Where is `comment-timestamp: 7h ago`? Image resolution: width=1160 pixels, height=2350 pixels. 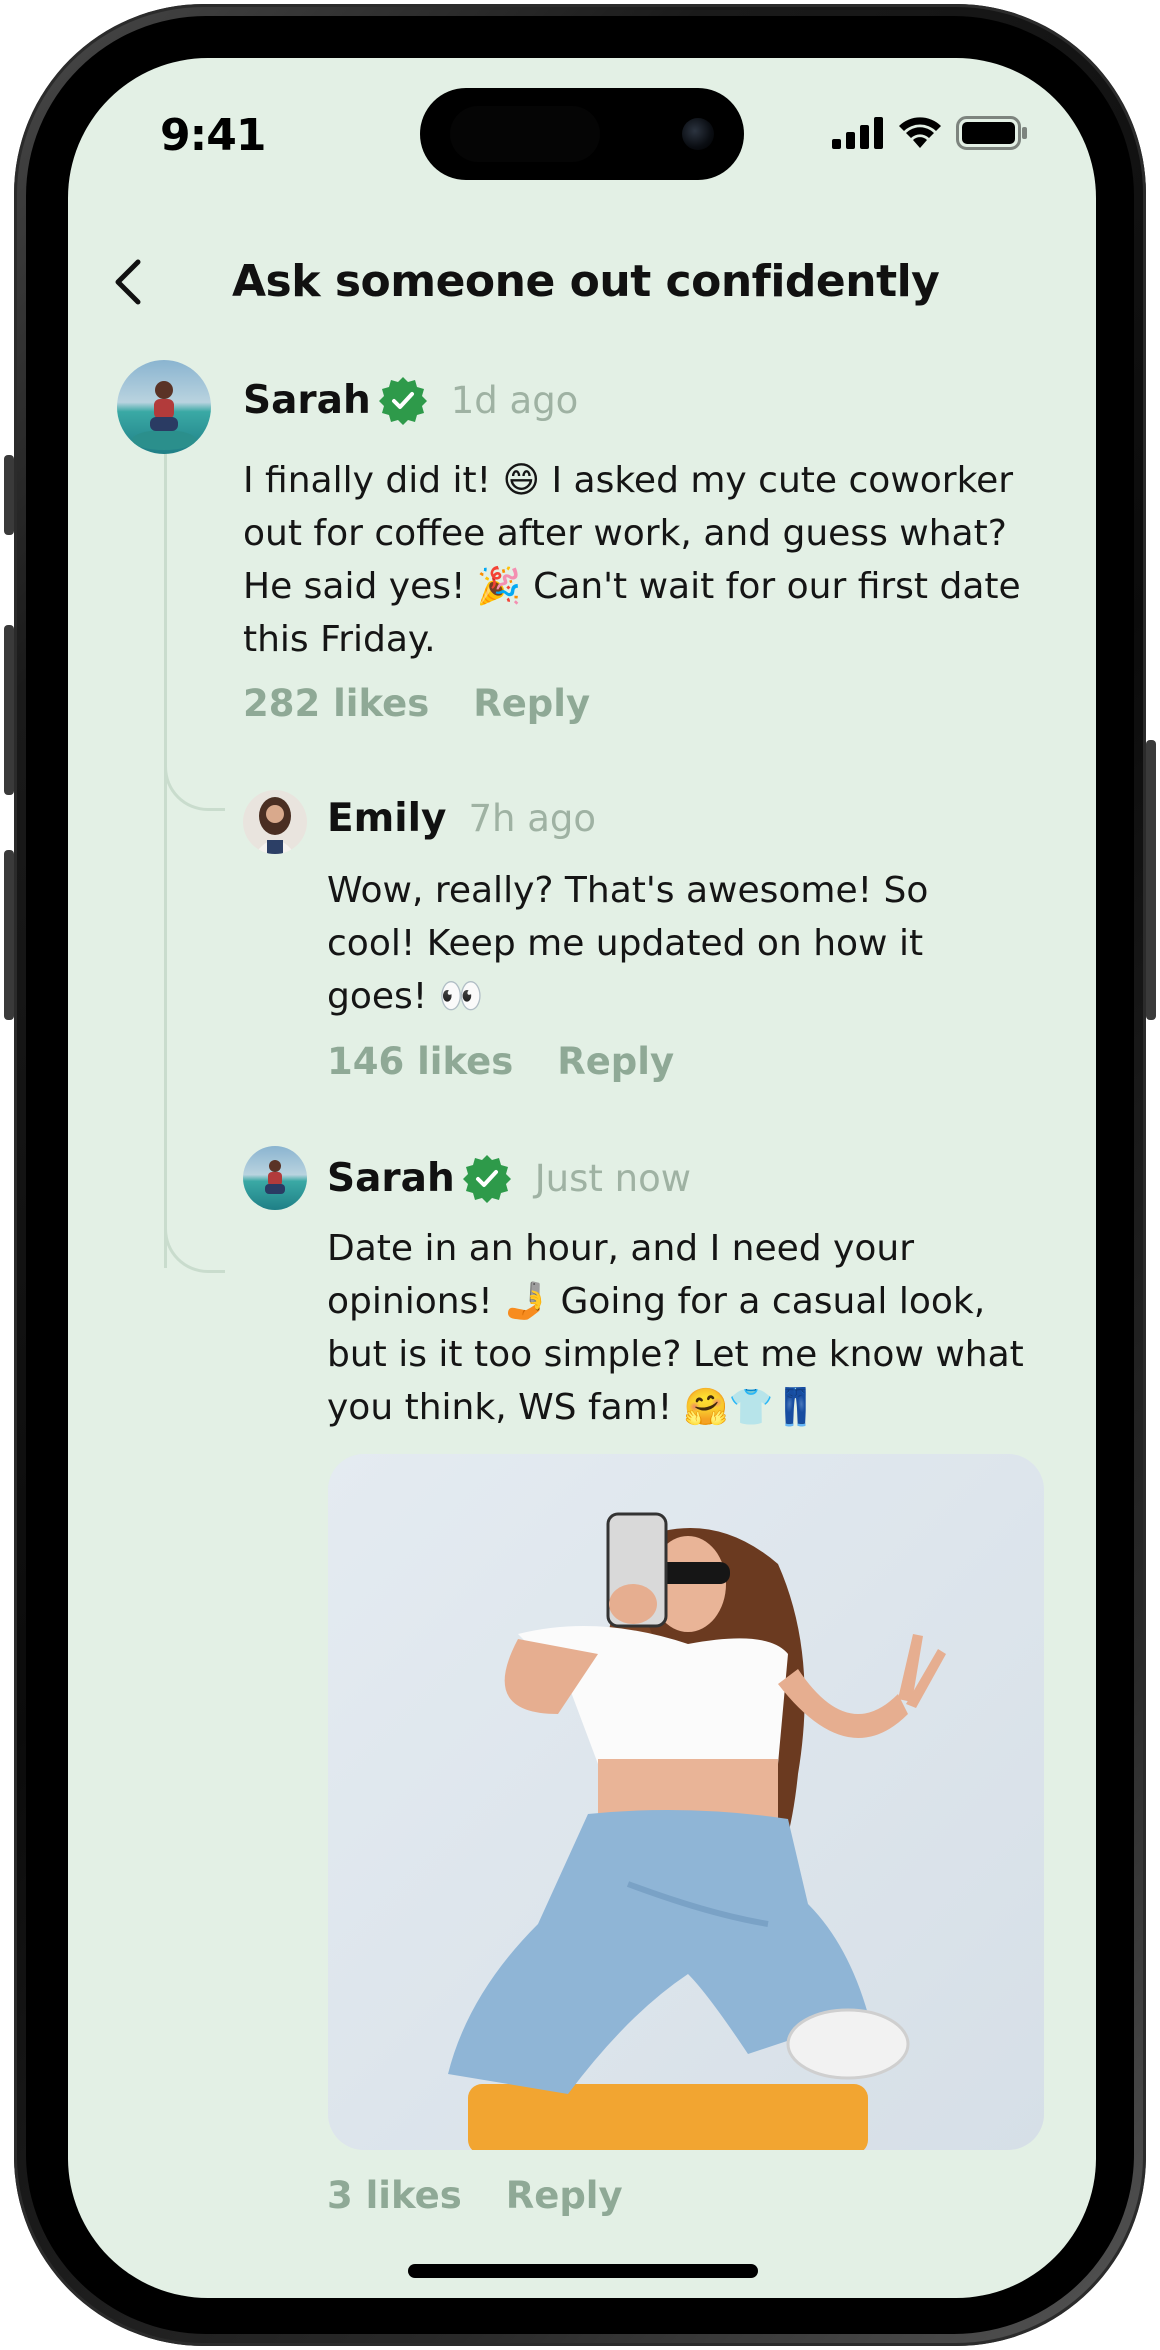 comment-timestamp: 7h ago is located at coordinates (532, 818).